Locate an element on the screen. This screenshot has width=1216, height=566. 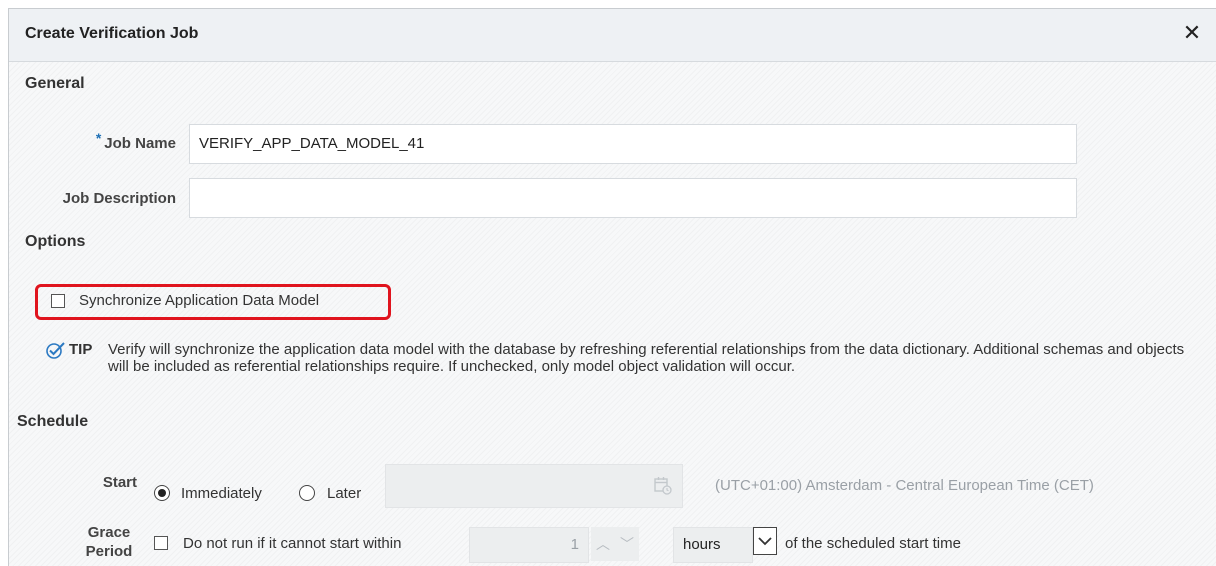
synchronize-checkbox-label: Synchronize Application Data Model is located at coordinates (199, 300).